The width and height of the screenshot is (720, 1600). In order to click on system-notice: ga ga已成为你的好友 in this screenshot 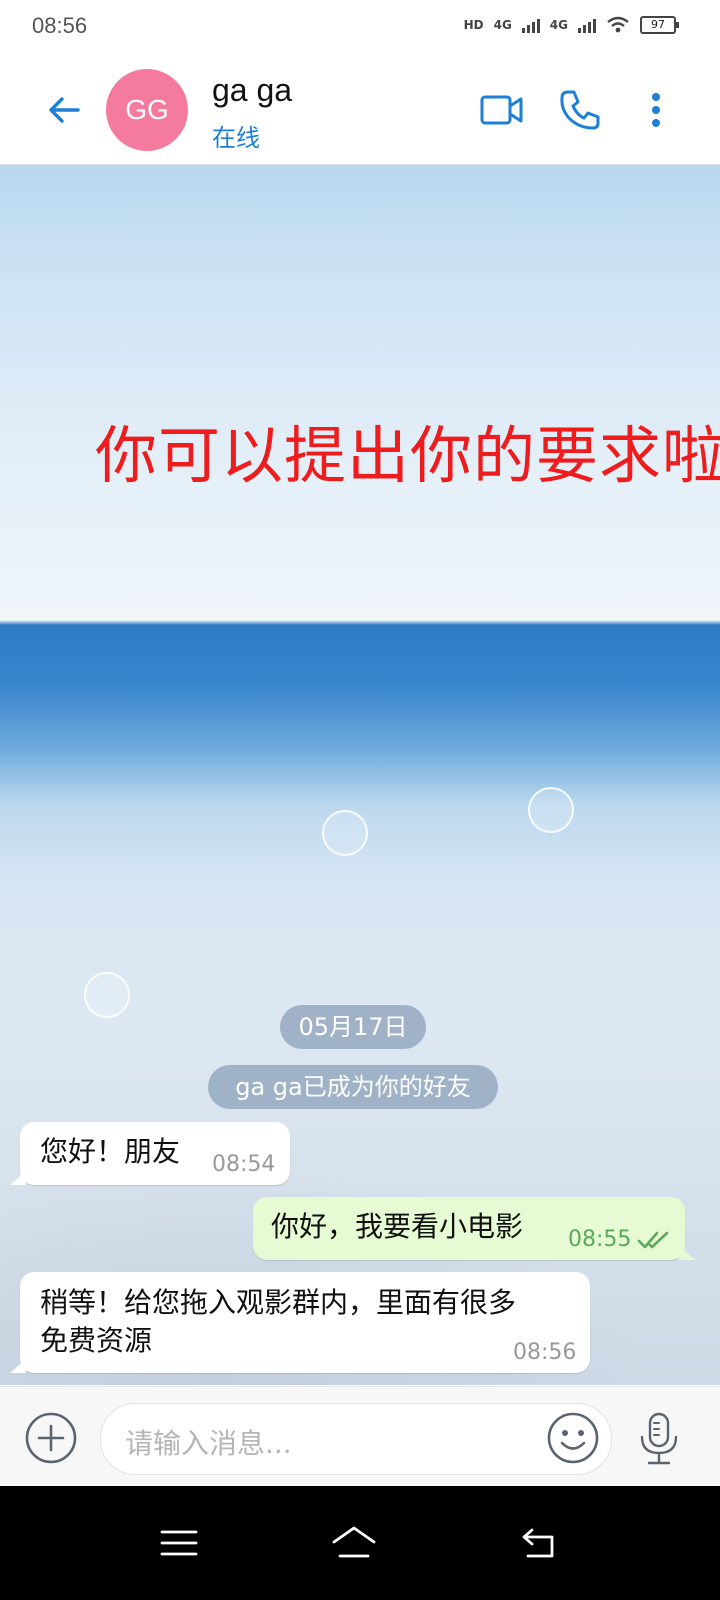, I will do `click(353, 1087)`.